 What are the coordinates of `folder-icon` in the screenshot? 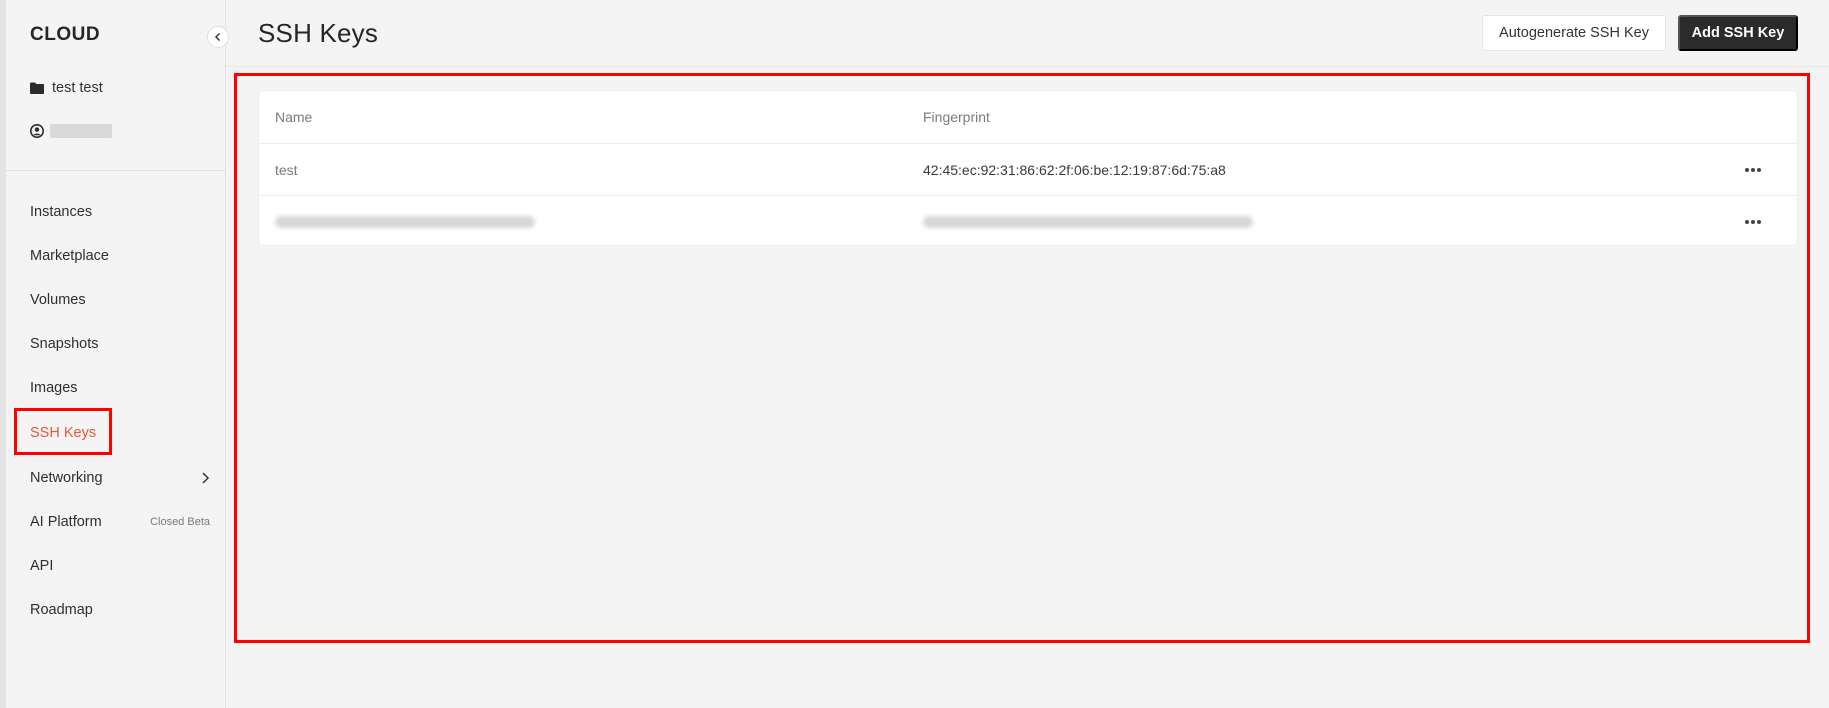 It's located at (37, 88).